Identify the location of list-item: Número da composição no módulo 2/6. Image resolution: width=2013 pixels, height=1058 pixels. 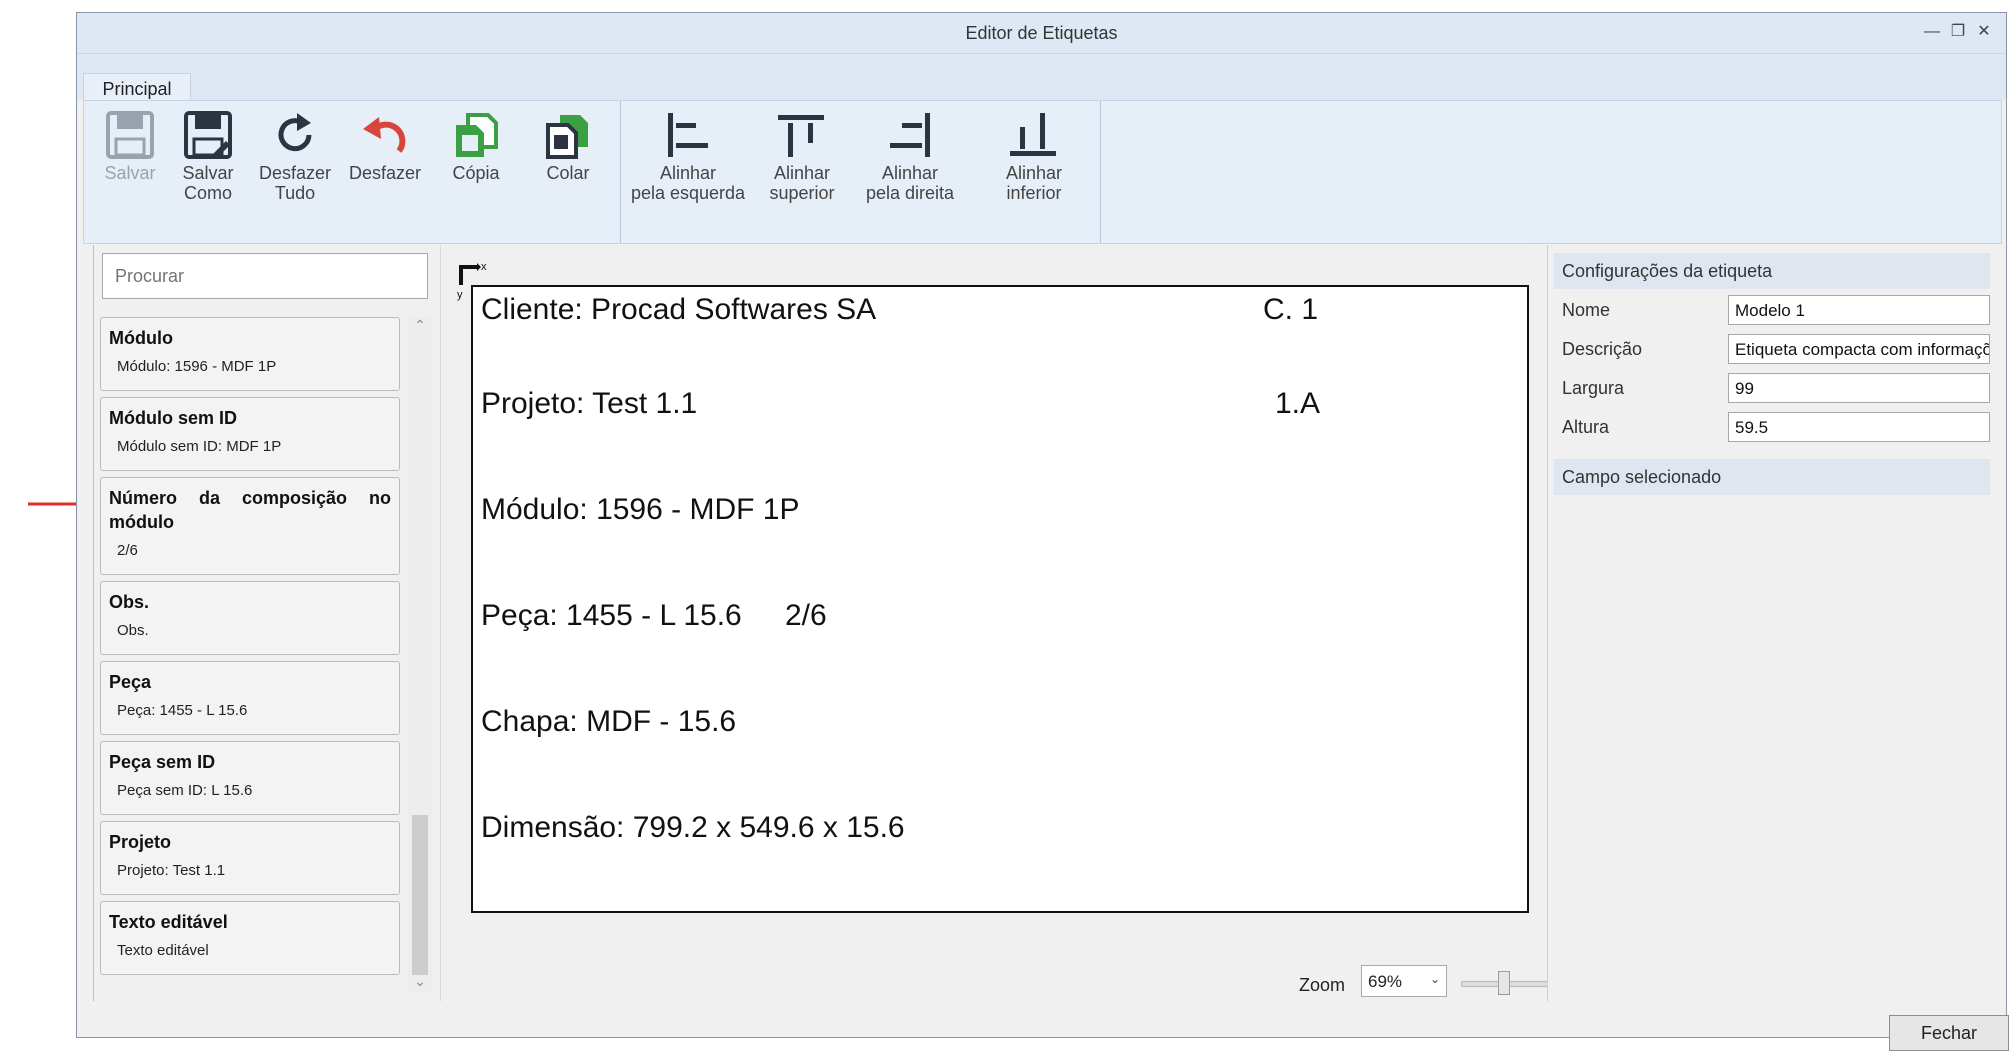
(250, 526).